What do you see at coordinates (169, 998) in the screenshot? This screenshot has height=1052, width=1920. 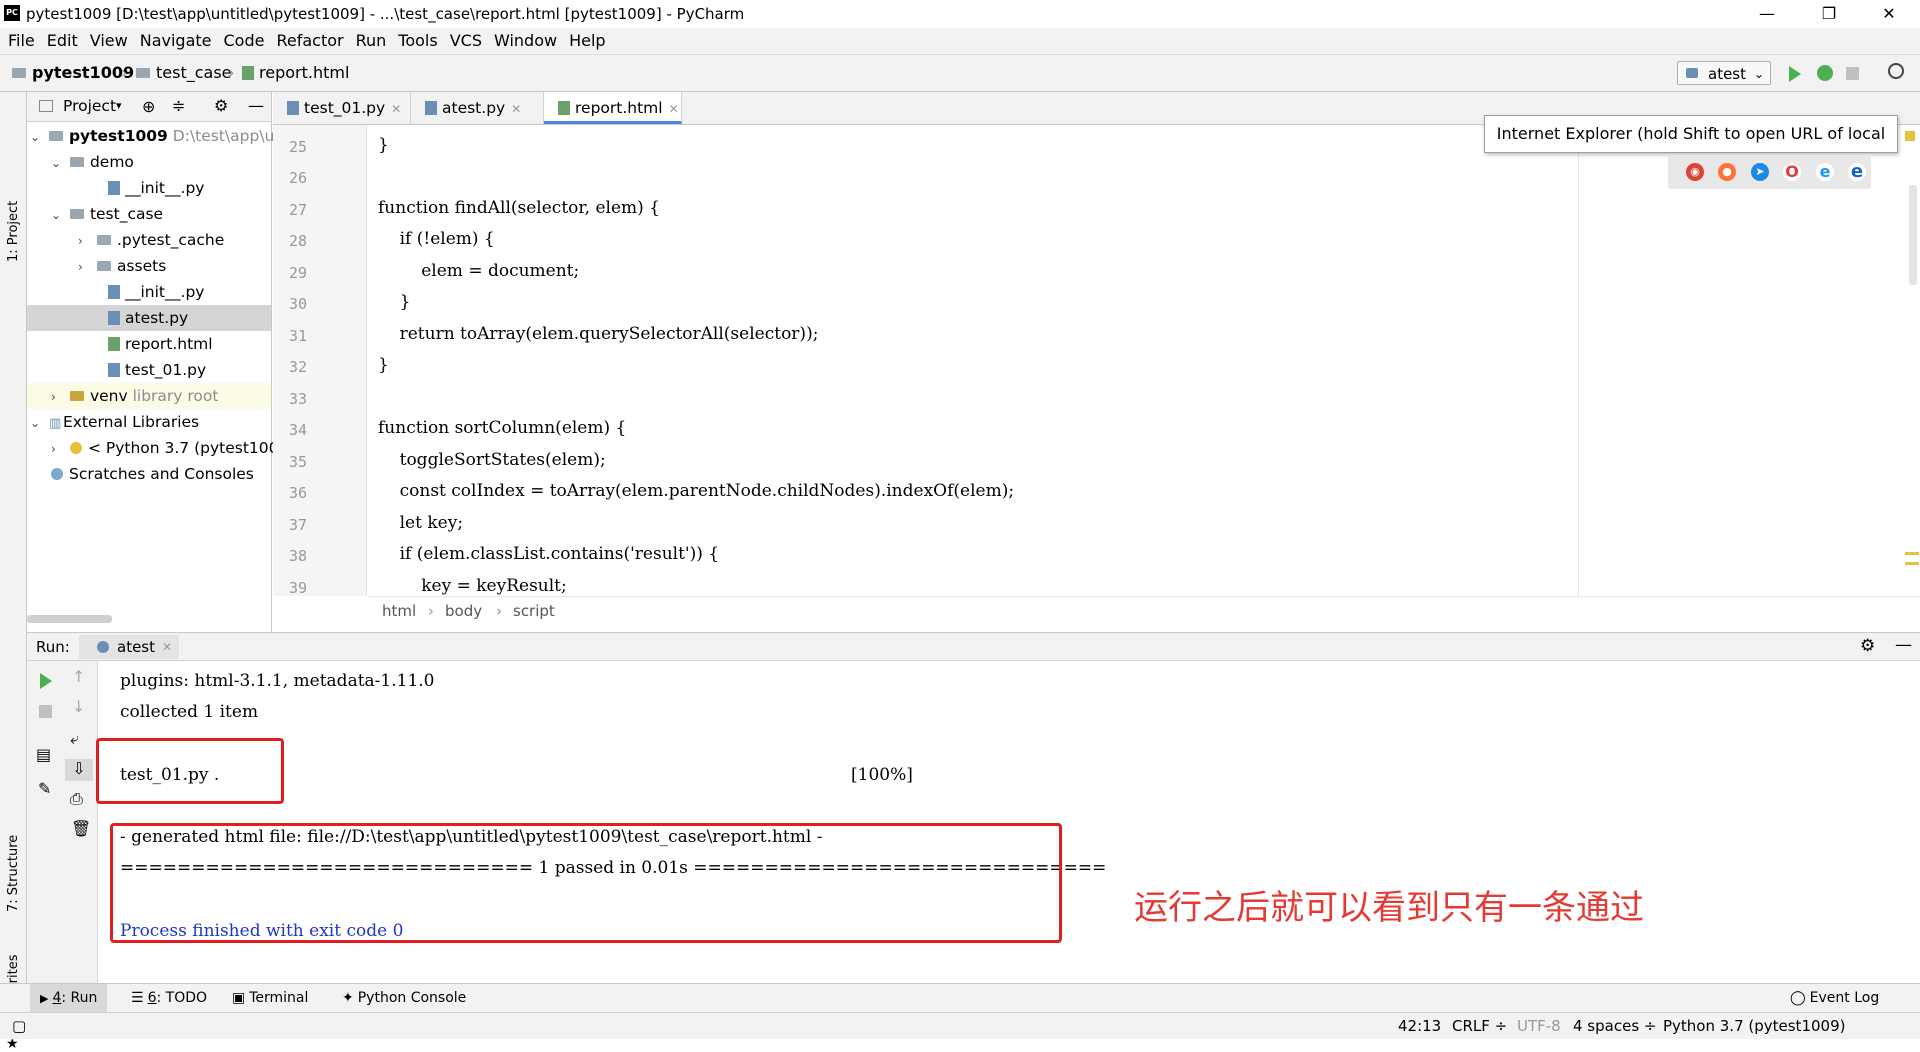 I see `tool-tab-todo: ☰ 6: TODO` at bounding box center [169, 998].